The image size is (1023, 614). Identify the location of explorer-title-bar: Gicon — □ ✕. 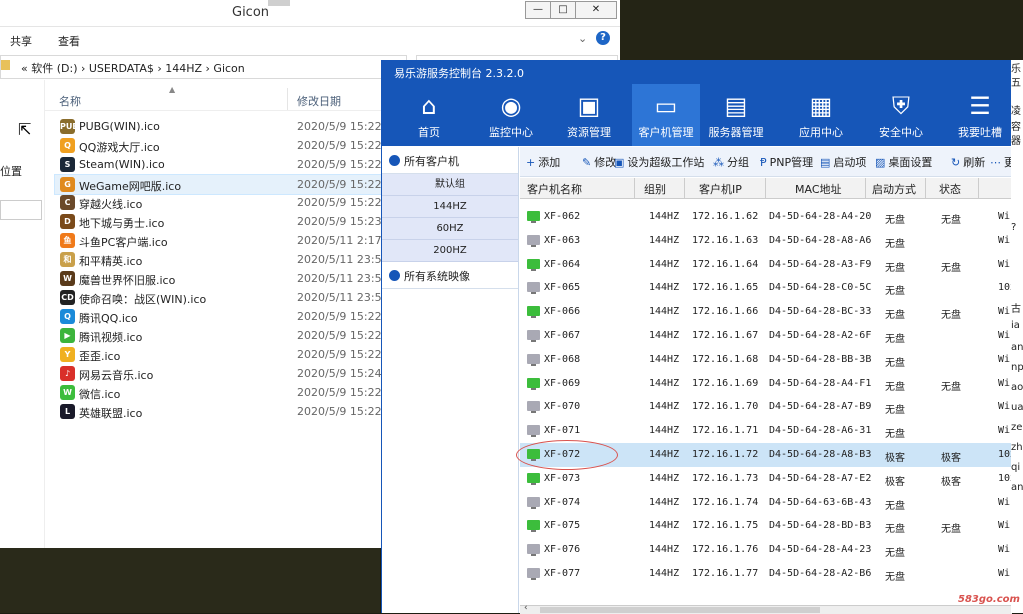
(310, 13).